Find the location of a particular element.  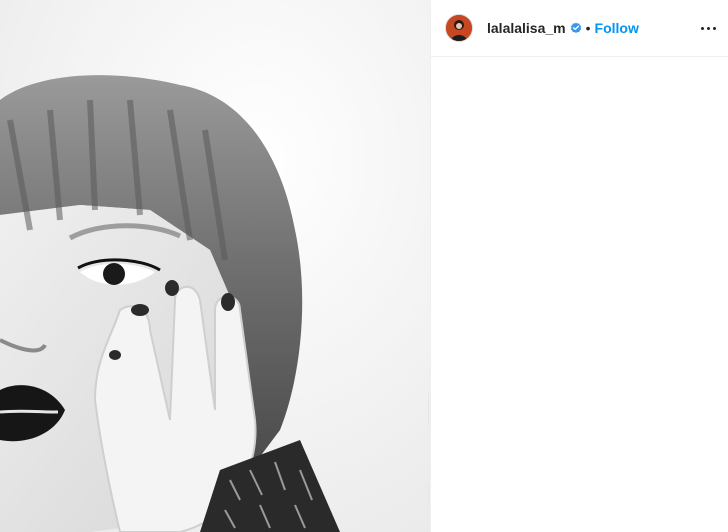

avatar is located at coordinates (459, 28).